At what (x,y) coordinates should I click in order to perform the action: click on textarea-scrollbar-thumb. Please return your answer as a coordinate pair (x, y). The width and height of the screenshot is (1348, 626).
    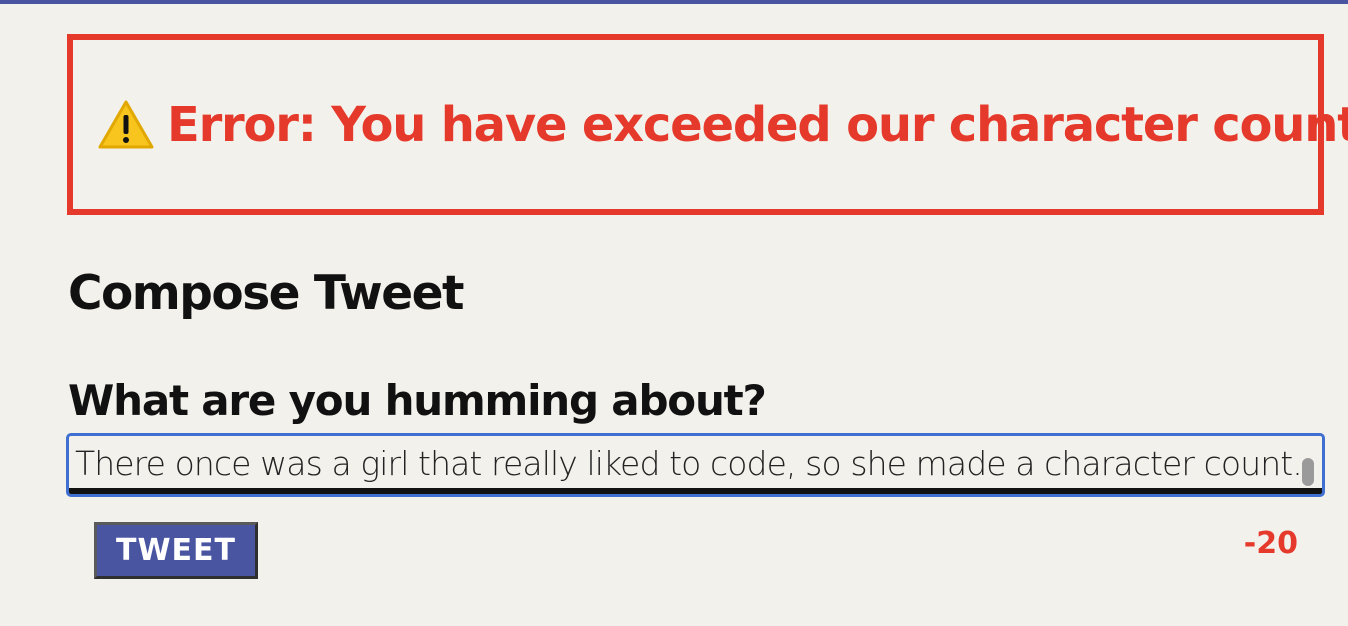
    Looking at the image, I should click on (1308, 472).